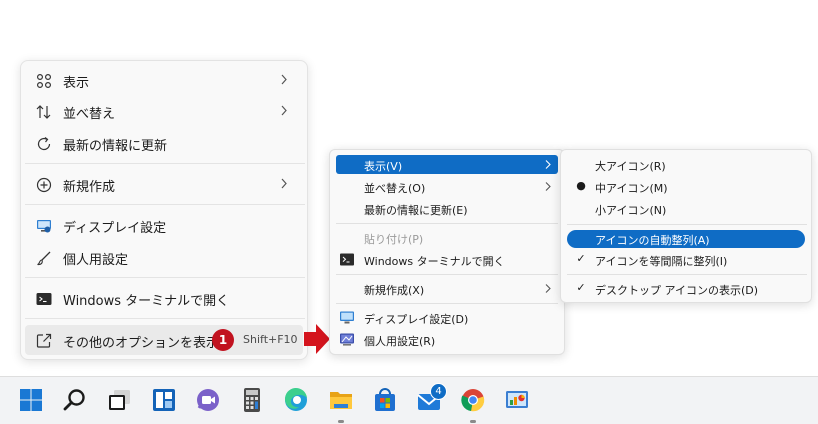  What do you see at coordinates (686, 165) in the screenshot?
I see `submenu-item-large-icons: 大アイコン(R)` at bounding box center [686, 165].